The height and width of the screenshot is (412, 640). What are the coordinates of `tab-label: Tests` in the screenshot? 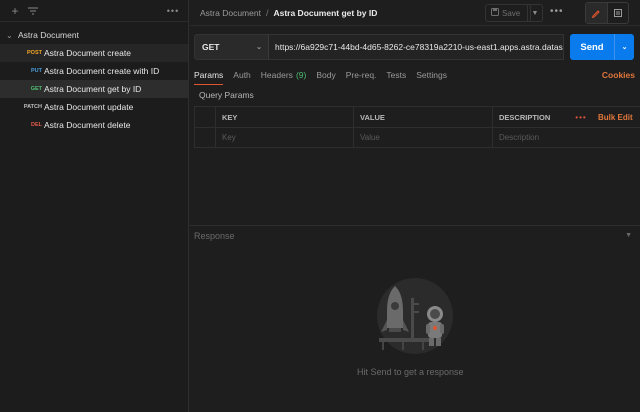 It's located at (396, 75).